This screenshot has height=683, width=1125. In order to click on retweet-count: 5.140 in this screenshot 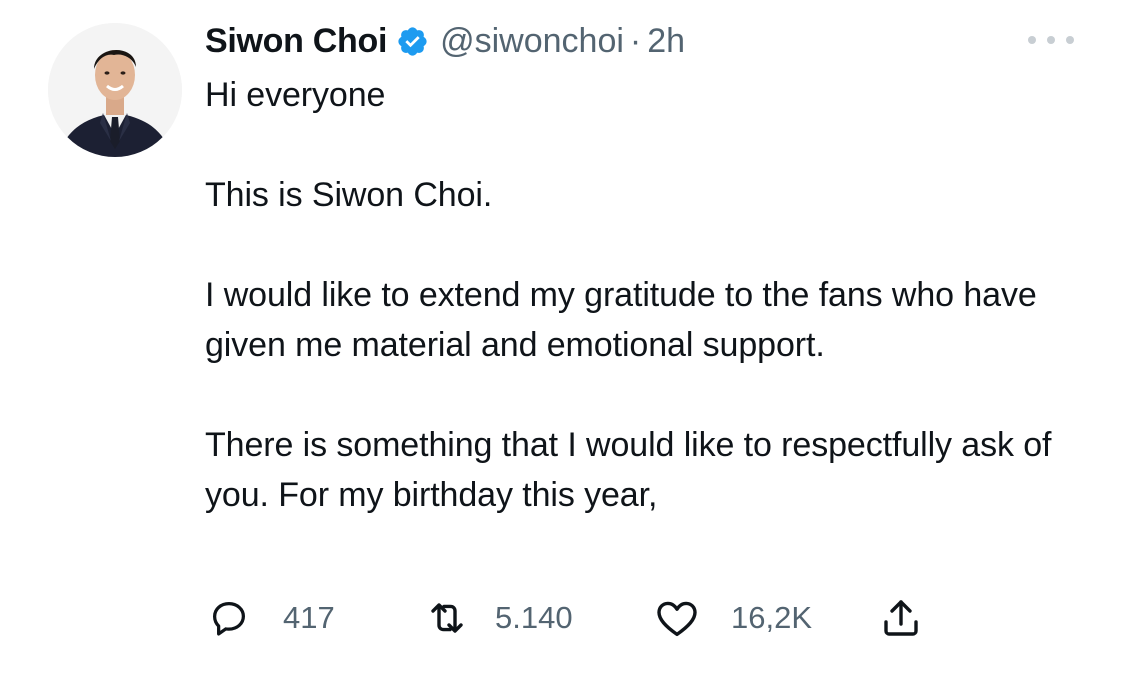, I will do `click(534, 617)`.